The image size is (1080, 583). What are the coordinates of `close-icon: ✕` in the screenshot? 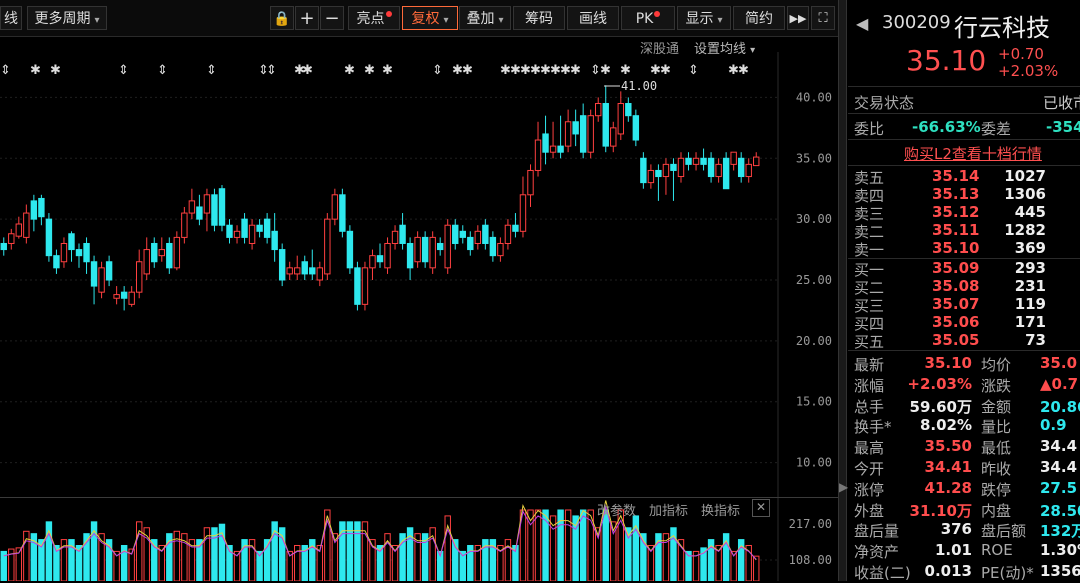 It's located at (761, 507).